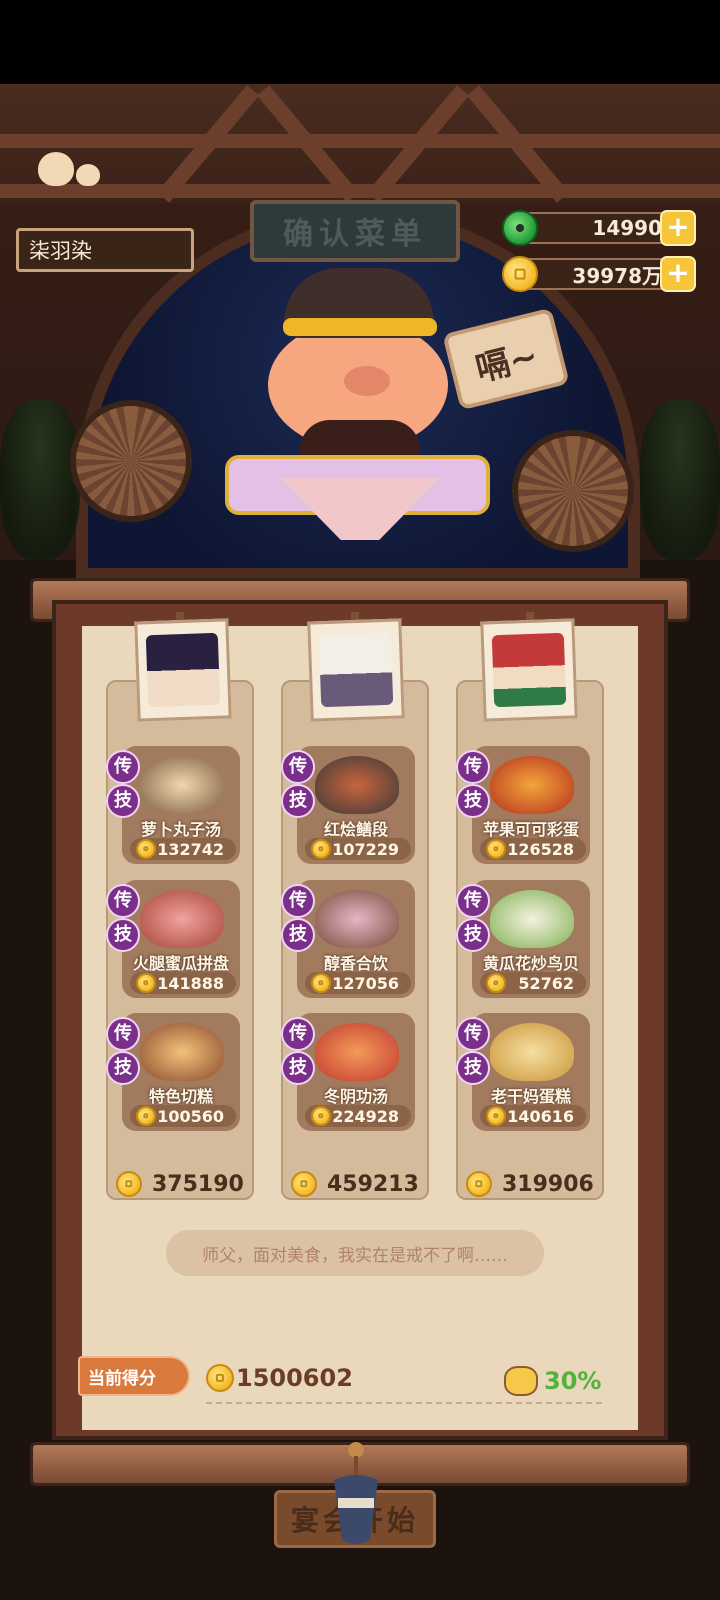 The width and height of the screenshot is (720, 1600). What do you see at coordinates (530, 1096) in the screenshot?
I see `dish-name: 老干妈蛋糕` at bounding box center [530, 1096].